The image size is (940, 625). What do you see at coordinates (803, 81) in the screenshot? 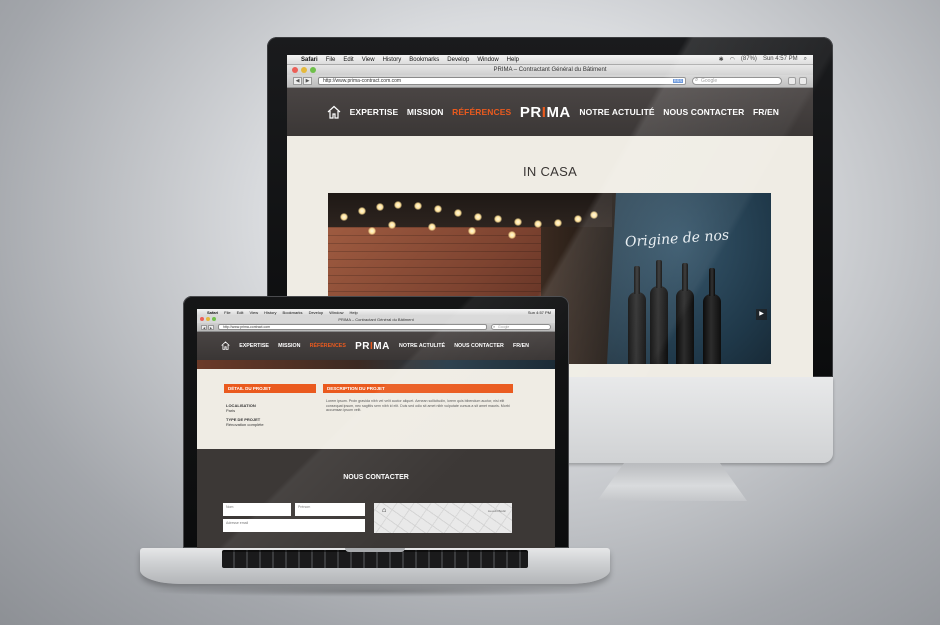
I see `settings-icon` at bounding box center [803, 81].